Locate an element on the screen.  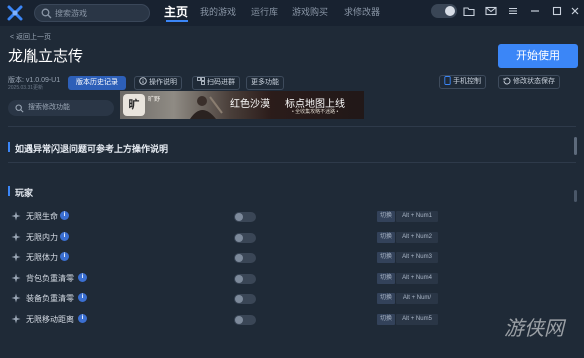
close-icon is located at coordinates (575, 11).